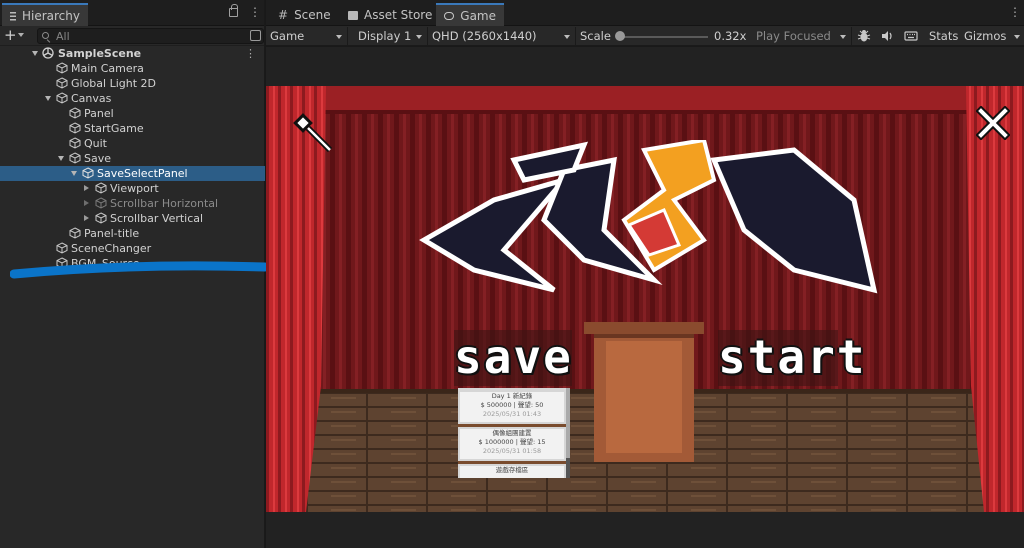 This screenshot has height=548, width=1024. I want to click on tree-item-label: Main Camera, so click(107, 68).